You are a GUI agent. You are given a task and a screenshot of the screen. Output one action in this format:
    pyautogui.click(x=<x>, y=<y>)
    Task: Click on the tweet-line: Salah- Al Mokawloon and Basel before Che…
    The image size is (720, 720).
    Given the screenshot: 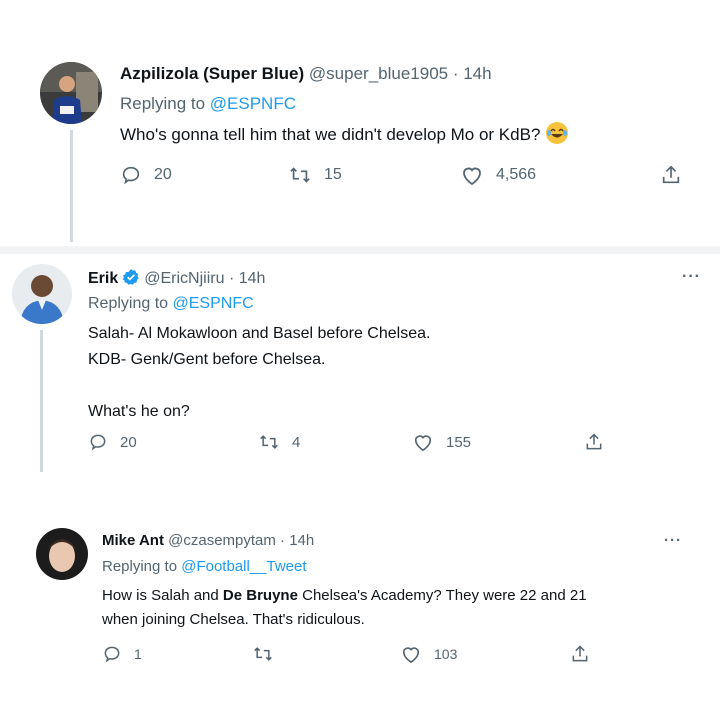 What is the action you would take?
    pyautogui.click(x=259, y=333)
    